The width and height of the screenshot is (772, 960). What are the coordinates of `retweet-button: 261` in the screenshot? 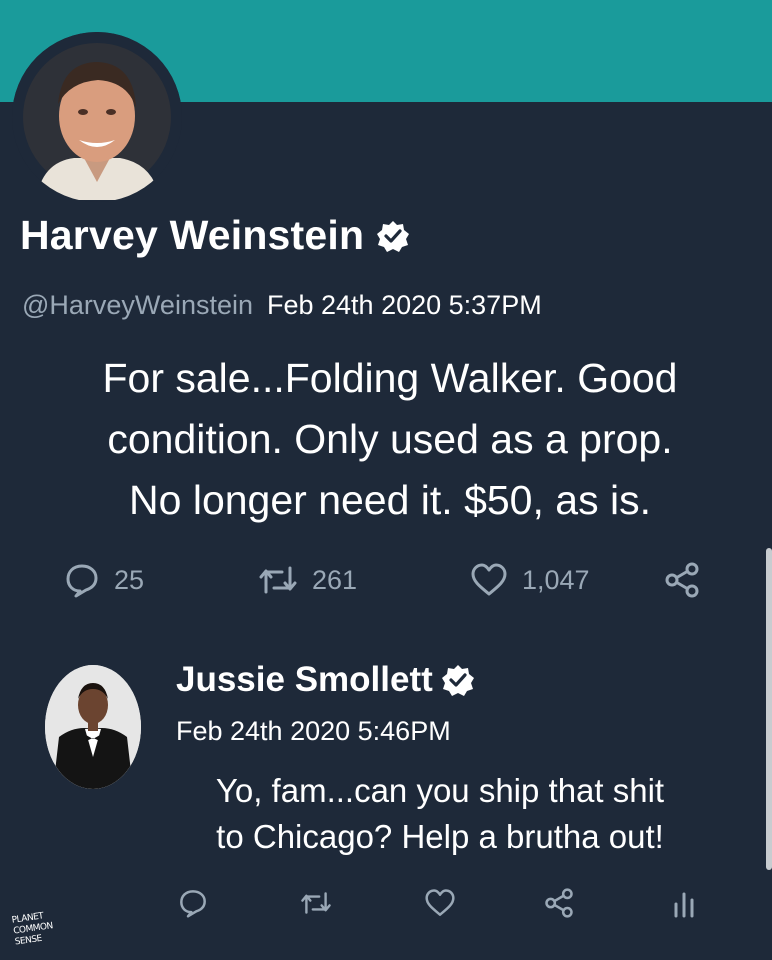 It's located at (307, 580).